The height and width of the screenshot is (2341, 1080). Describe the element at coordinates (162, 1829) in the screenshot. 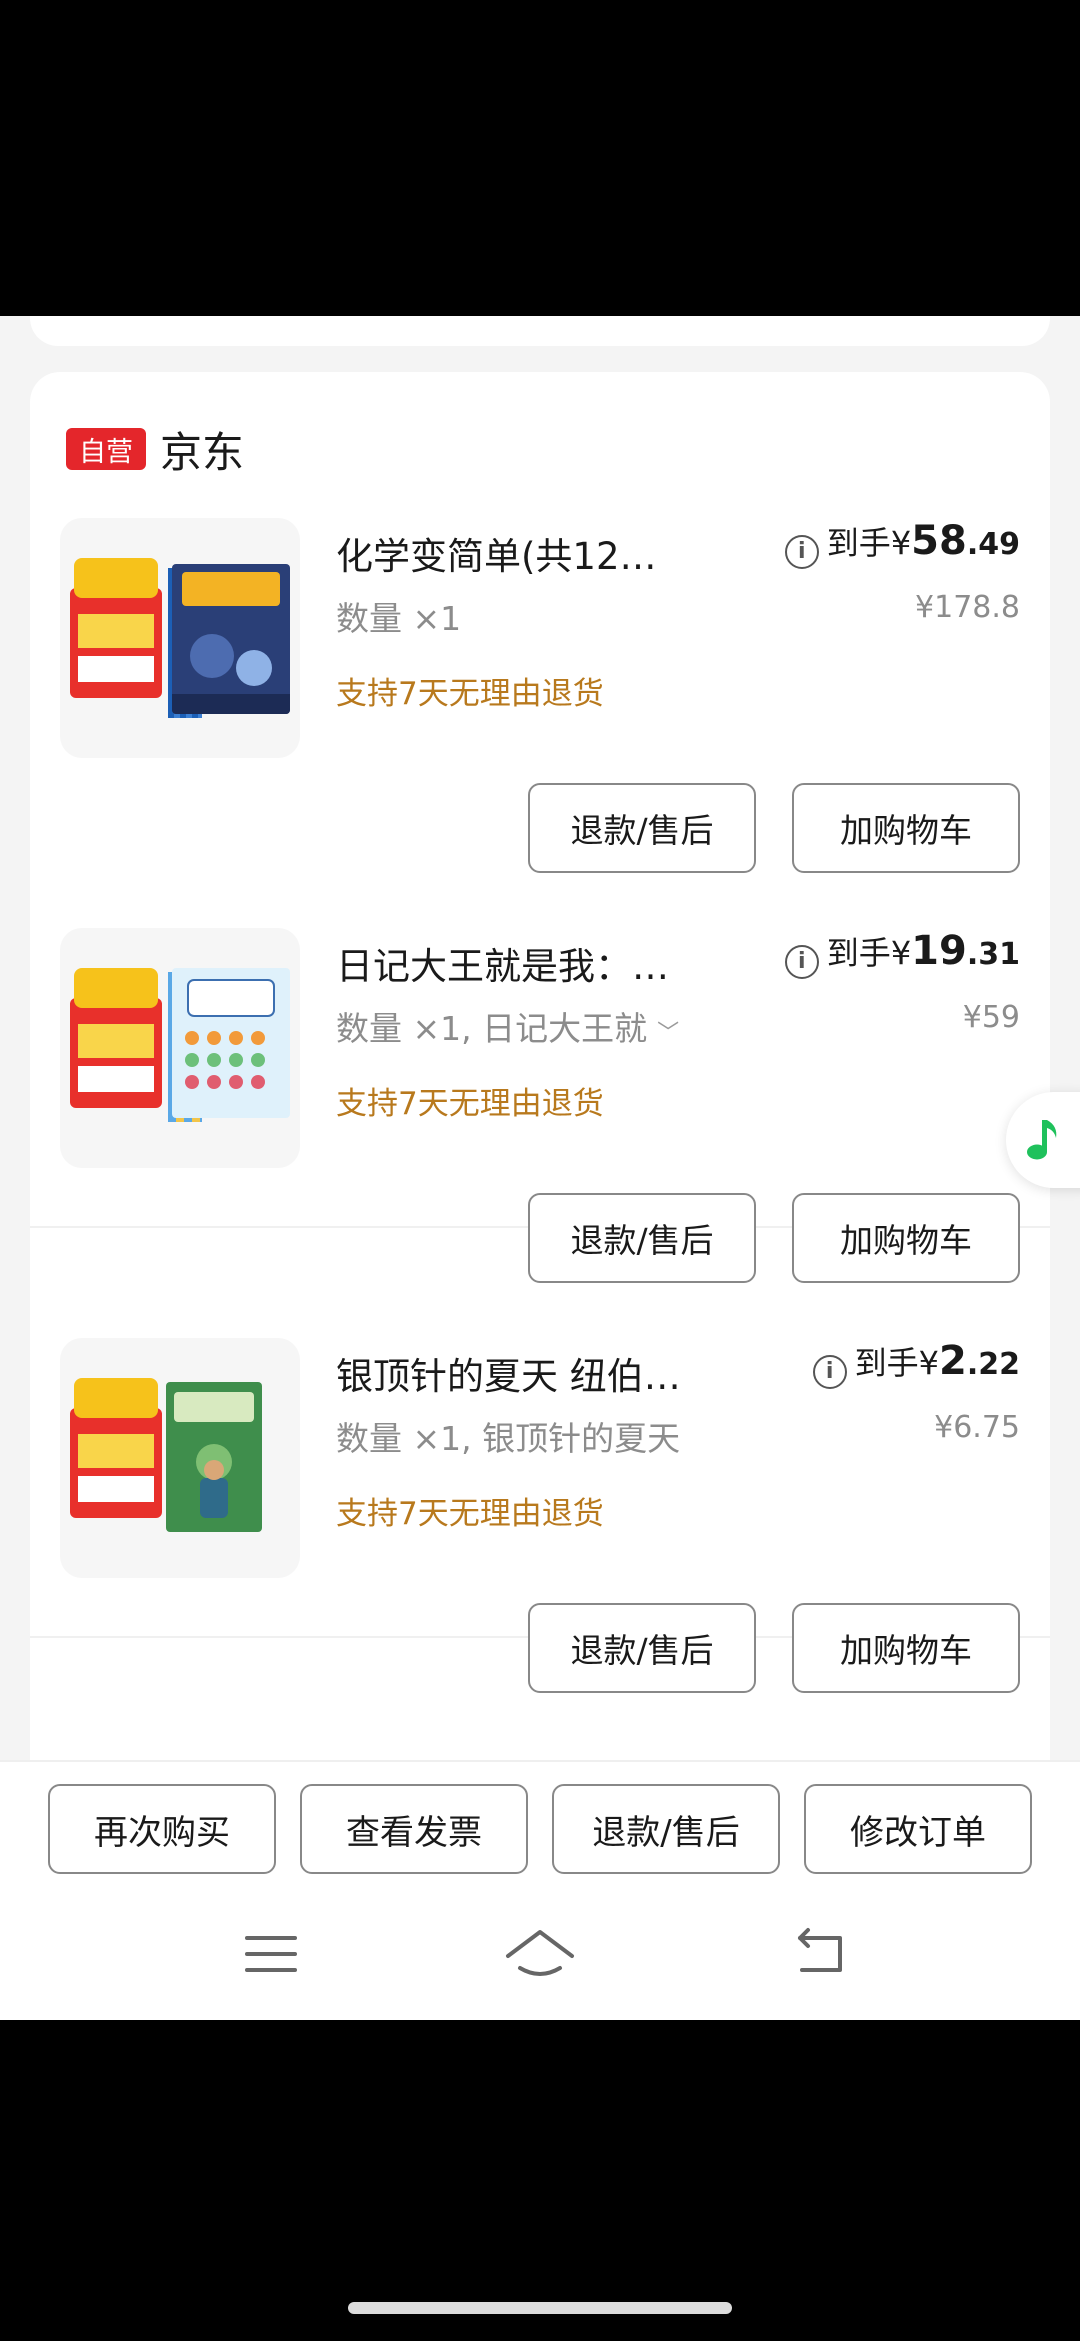

I see `buy-again-button: 再次购买` at that location.